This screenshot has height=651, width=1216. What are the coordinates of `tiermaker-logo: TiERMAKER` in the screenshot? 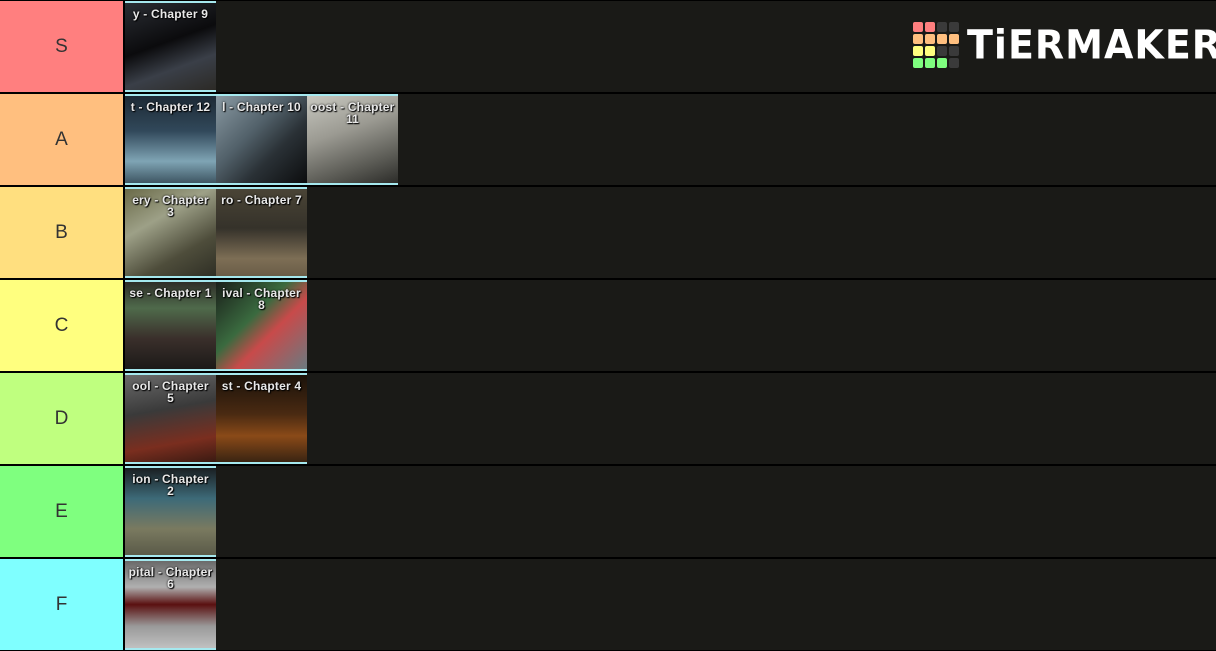 It's located at (1064, 45).